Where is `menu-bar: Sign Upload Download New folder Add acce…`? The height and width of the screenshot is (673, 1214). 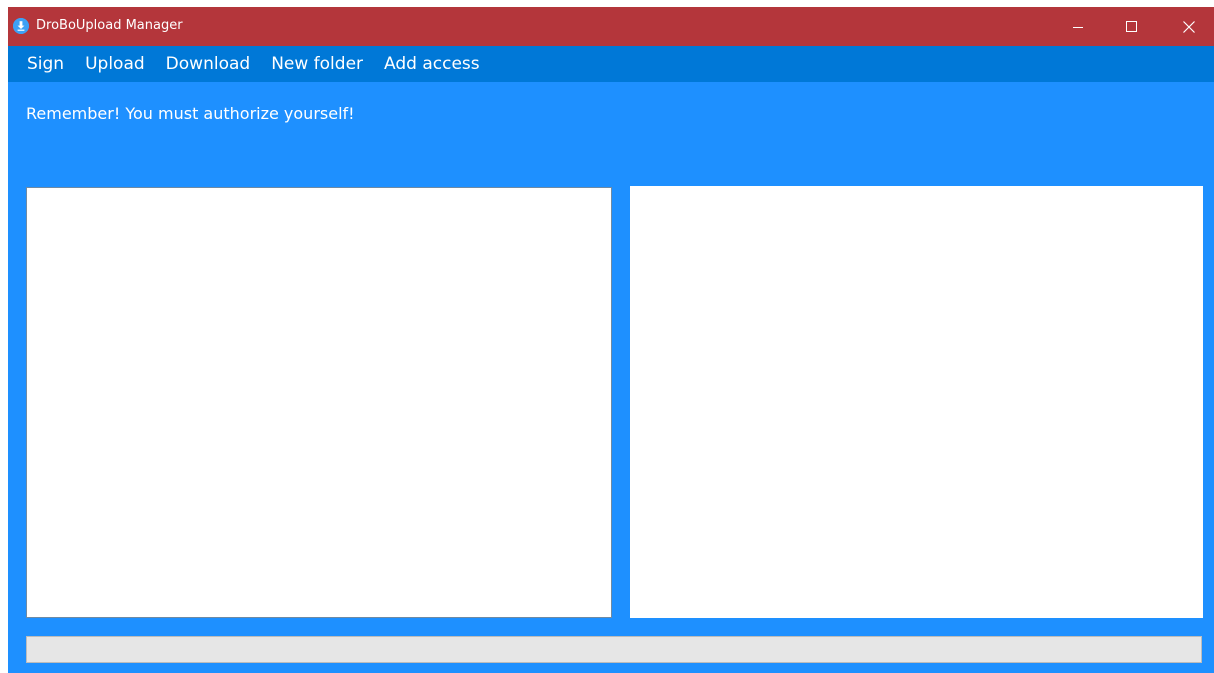
menu-bar: Sign Upload Download New folder Add acce… is located at coordinates (611, 64).